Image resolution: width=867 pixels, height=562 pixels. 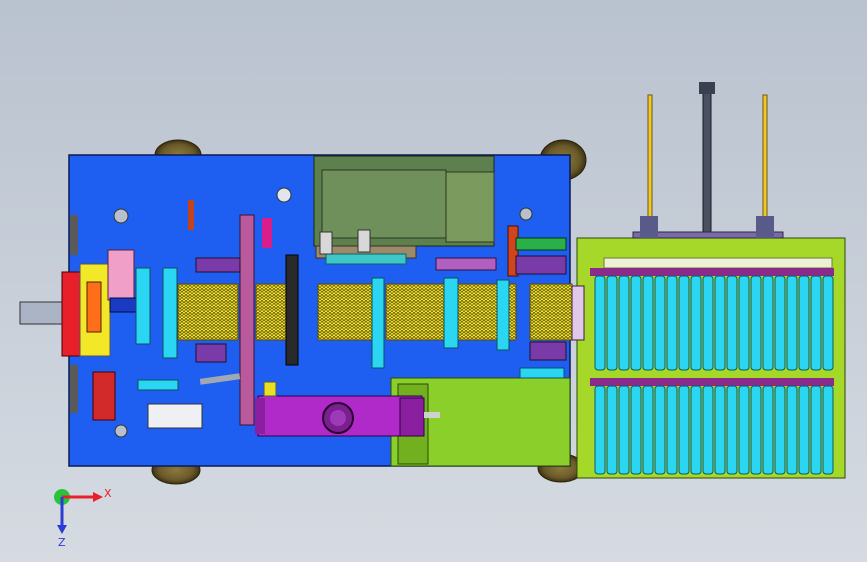 What do you see at coordinates (347, 416) in the screenshot?
I see `pneumatic-cylinder` at bounding box center [347, 416].